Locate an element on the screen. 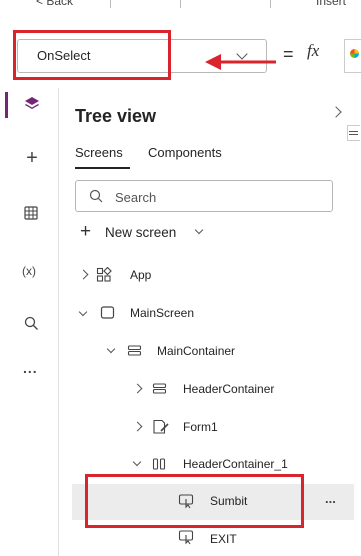  panel-title: Tree view is located at coordinates (116, 116).